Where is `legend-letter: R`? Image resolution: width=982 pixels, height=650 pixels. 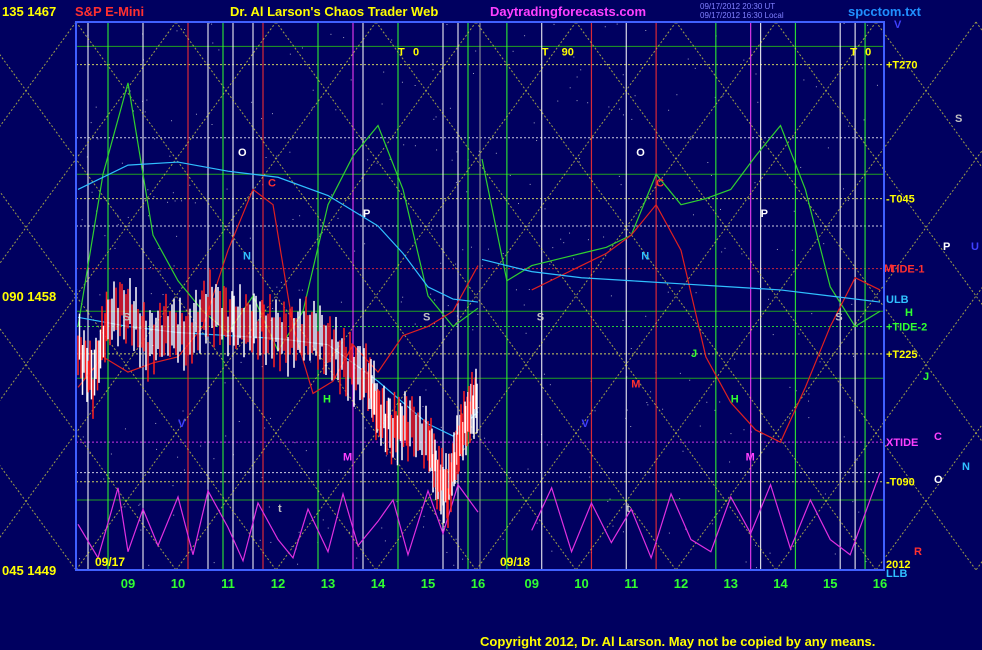
legend-letter: R is located at coordinates (918, 552).